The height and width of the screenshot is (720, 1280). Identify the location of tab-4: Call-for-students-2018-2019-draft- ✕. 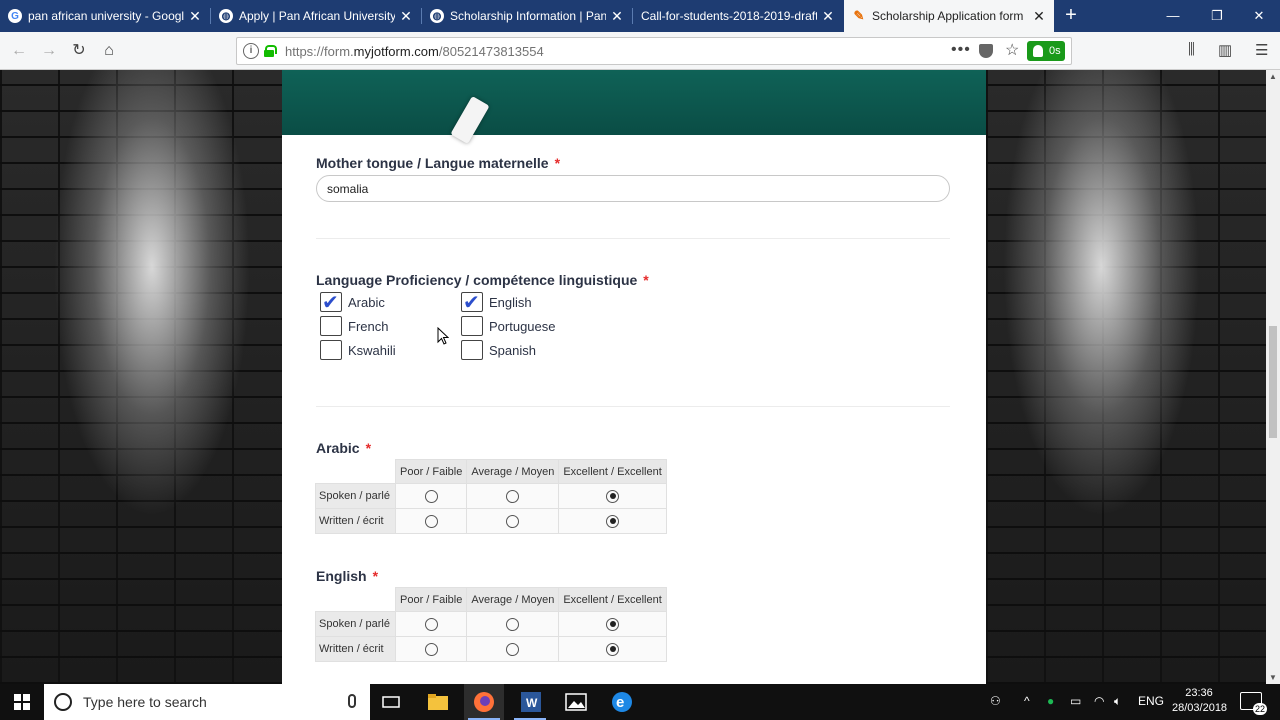
(738, 16).